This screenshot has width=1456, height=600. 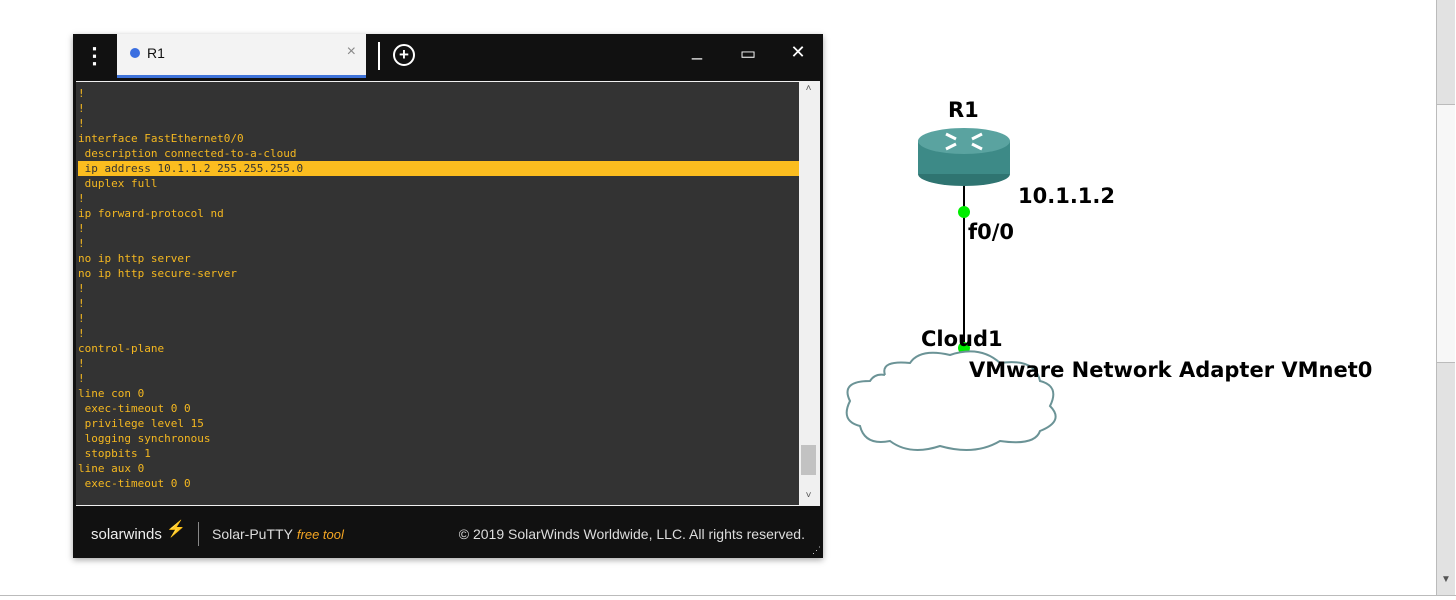 I want to click on tab-status-dot-icon, so click(x=135, y=53).